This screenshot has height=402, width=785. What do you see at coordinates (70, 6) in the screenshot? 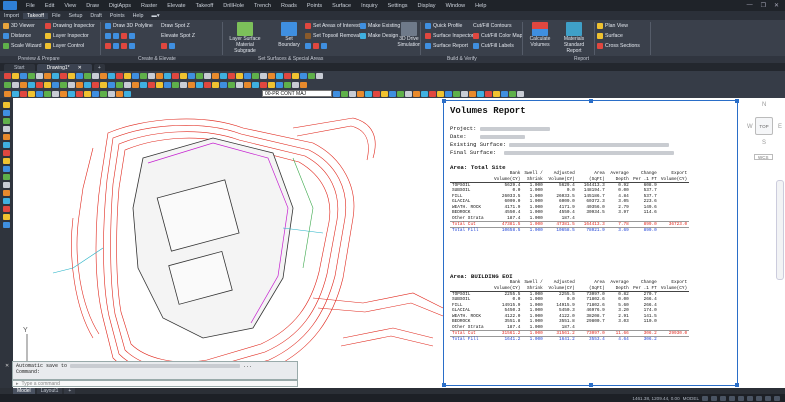
I see `menu-view: View` at bounding box center [70, 6].